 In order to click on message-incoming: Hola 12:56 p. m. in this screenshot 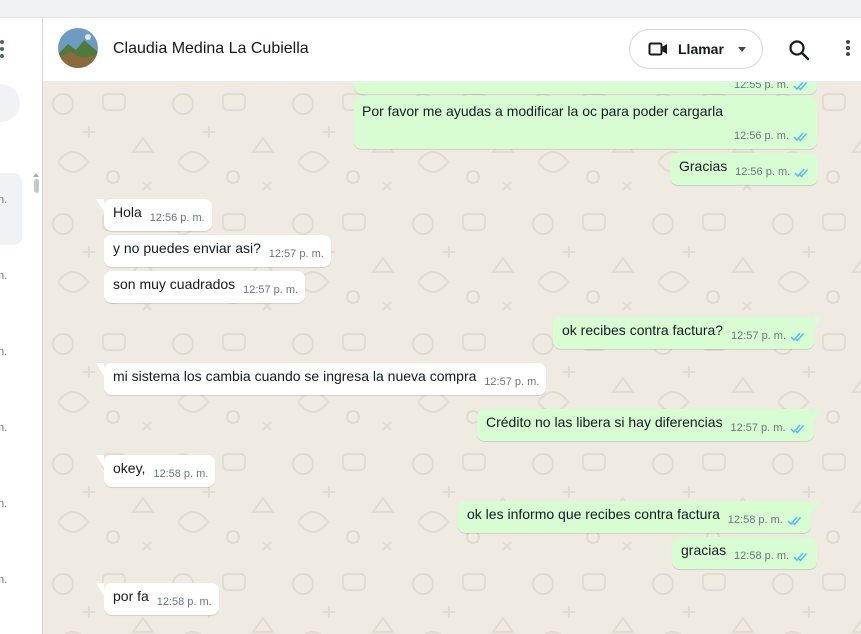, I will do `click(154, 215)`.